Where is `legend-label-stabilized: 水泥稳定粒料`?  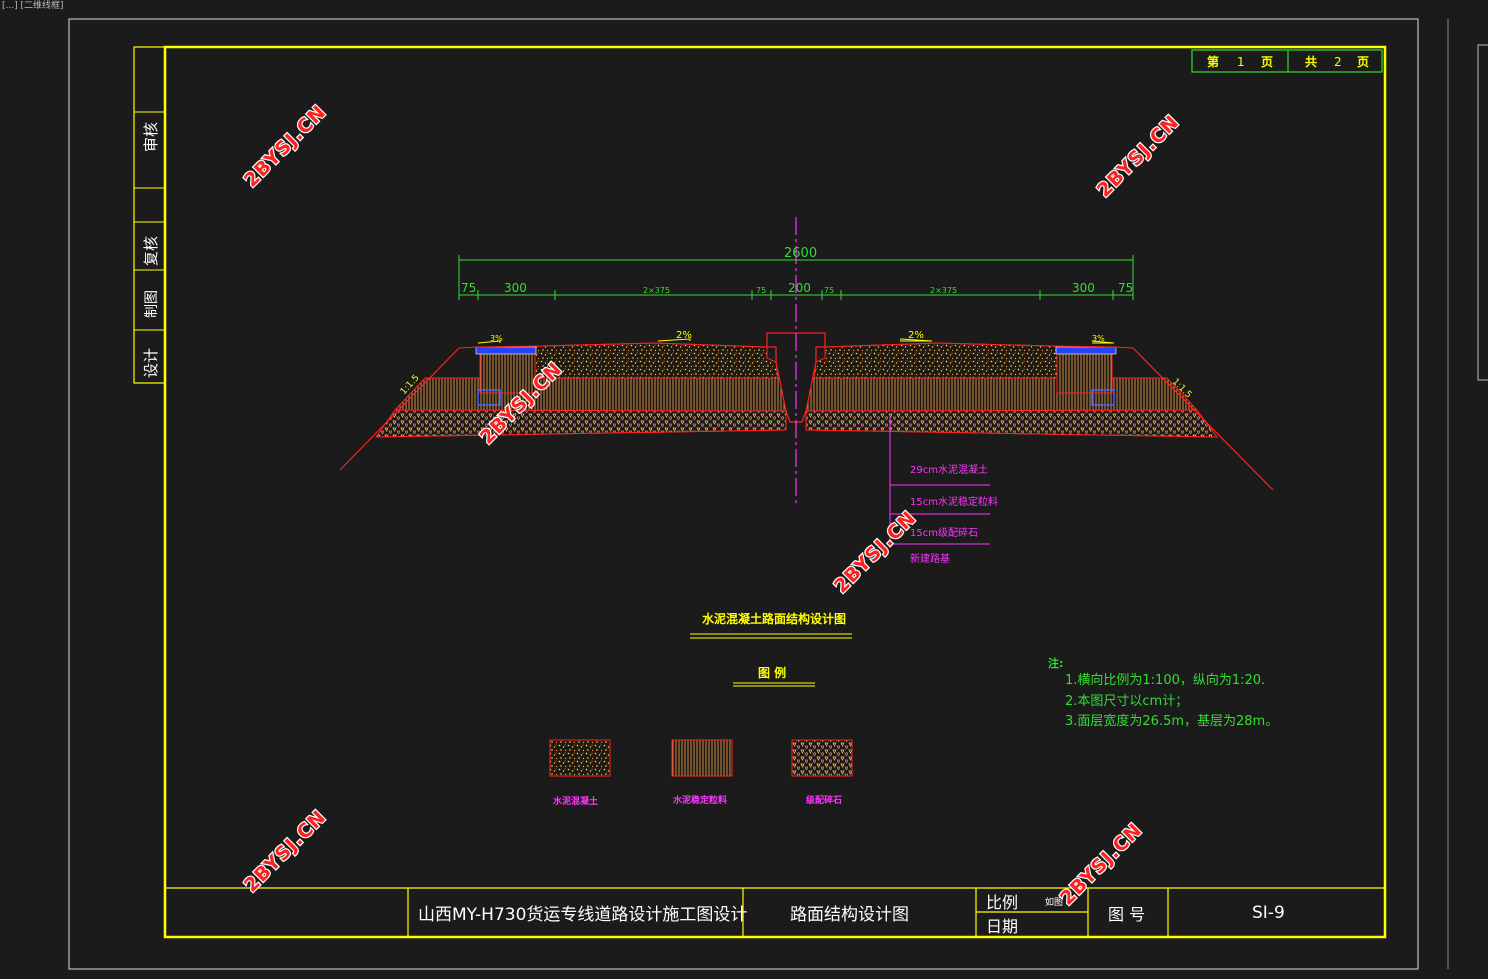
legend-label-stabilized: 水泥稳定粒料 is located at coordinates (700, 800).